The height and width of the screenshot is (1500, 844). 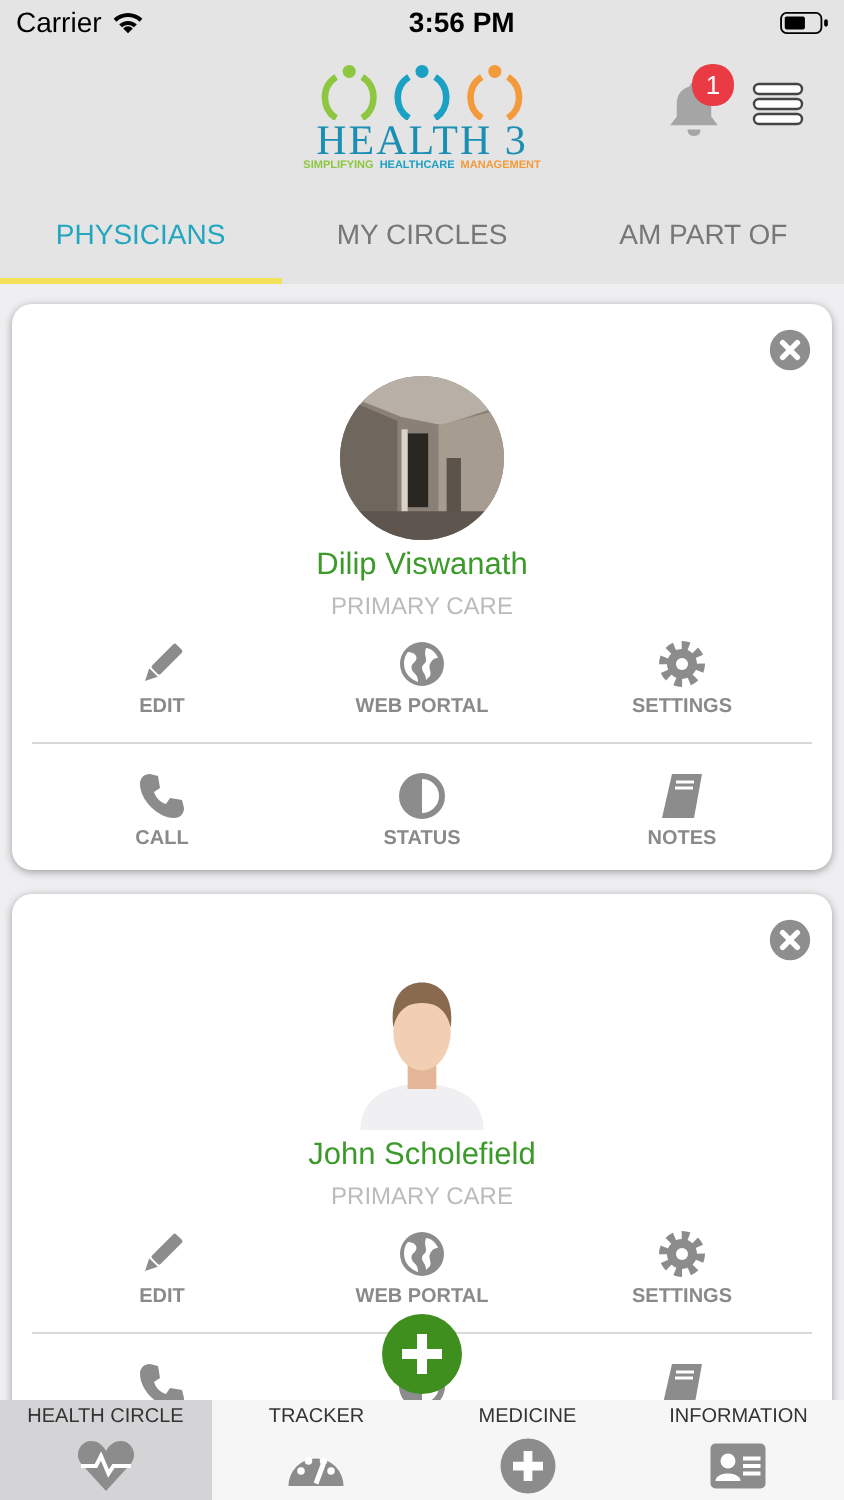 I want to click on plus-circle-icon, so click(x=527, y=1466).